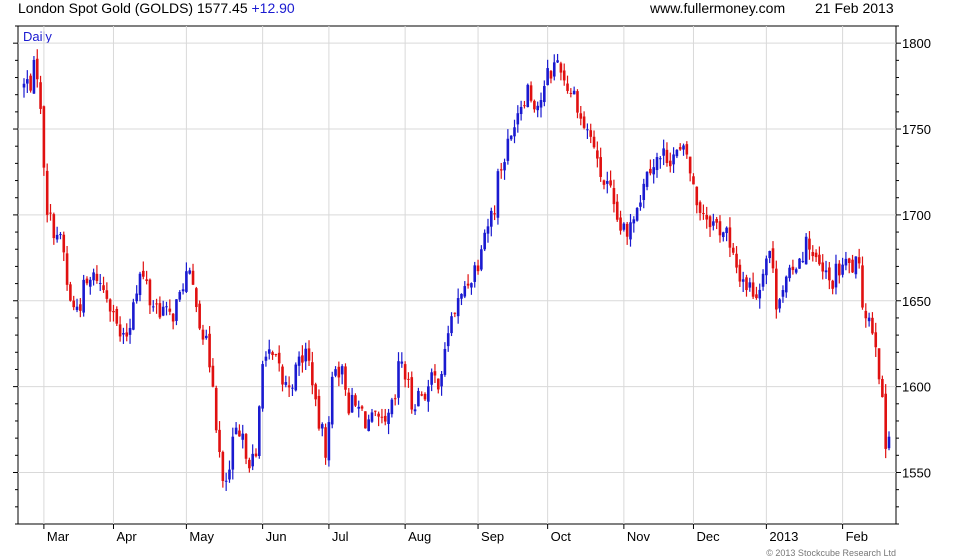  I want to click on copyright: © 2013 Stockcube Research Ltd, so click(831, 553).